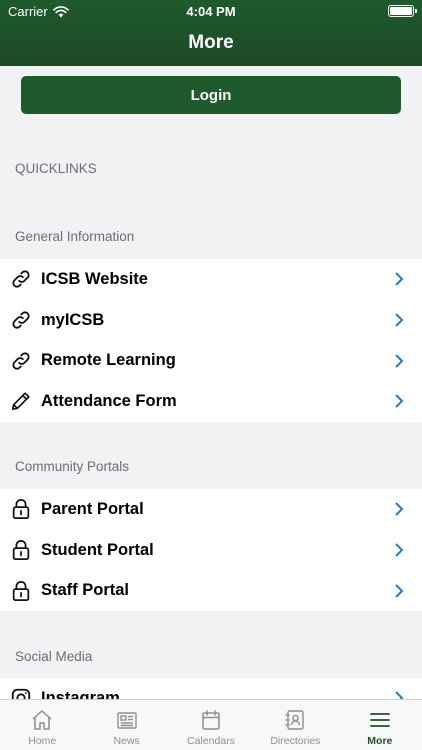 The width and height of the screenshot is (422, 750). What do you see at coordinates (295, 741) in the screenshot?
I see `tab-label: Directories` at bounding box center [295, 741].